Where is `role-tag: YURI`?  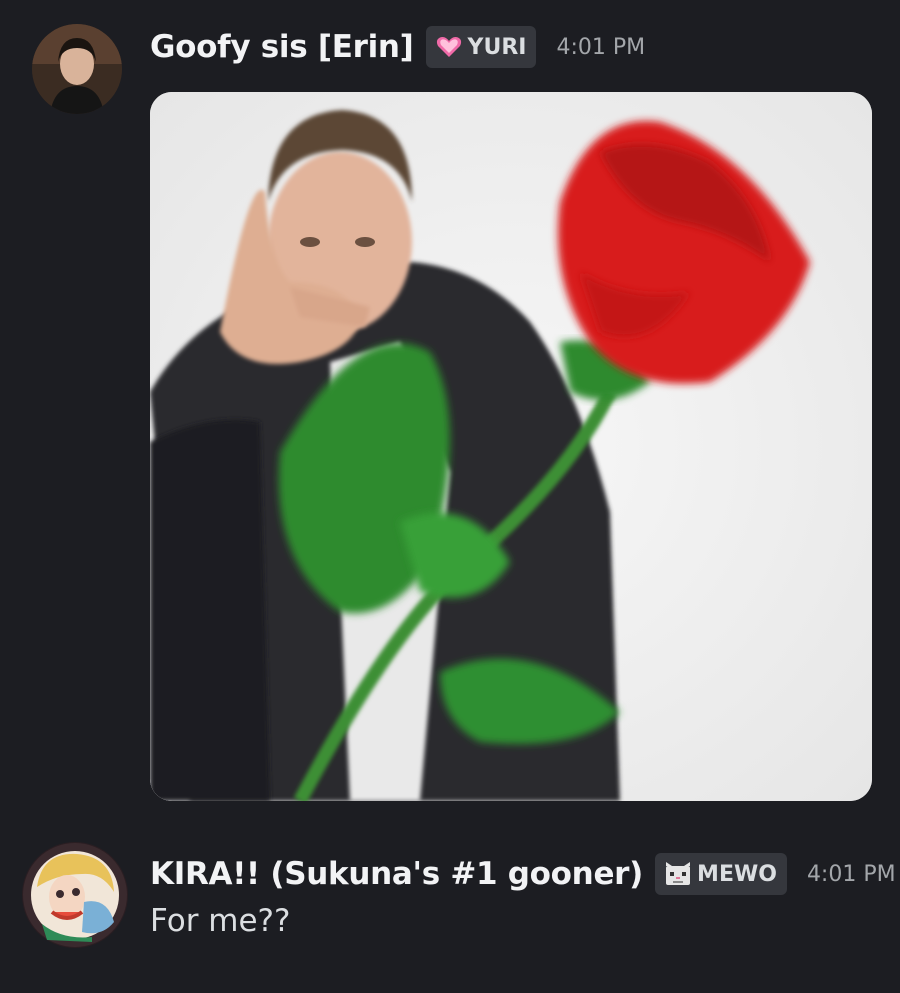
role-tag: YURI is located at coordinates (481, 47).